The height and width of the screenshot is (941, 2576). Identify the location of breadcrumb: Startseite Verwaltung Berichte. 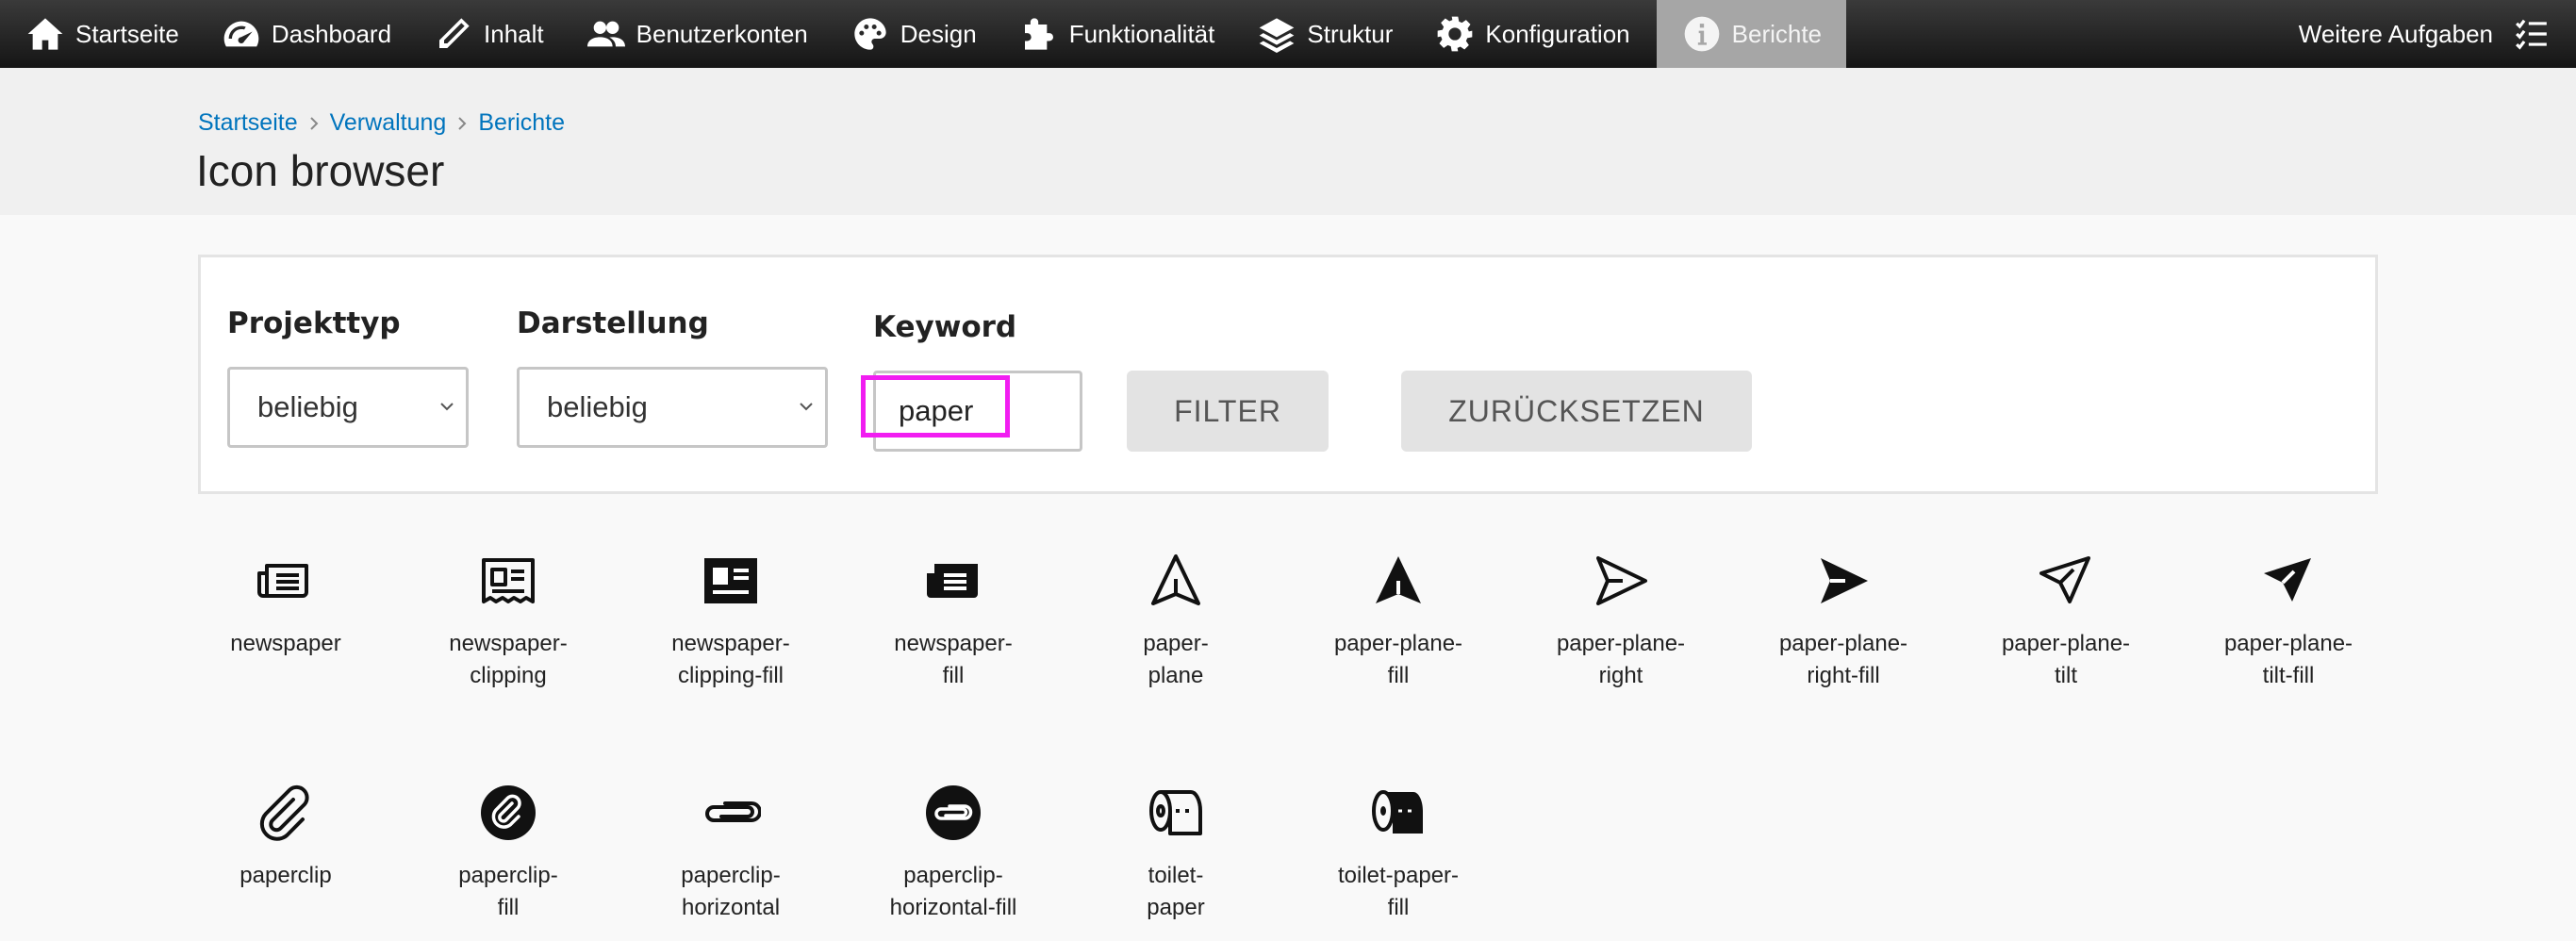
(381, 123).